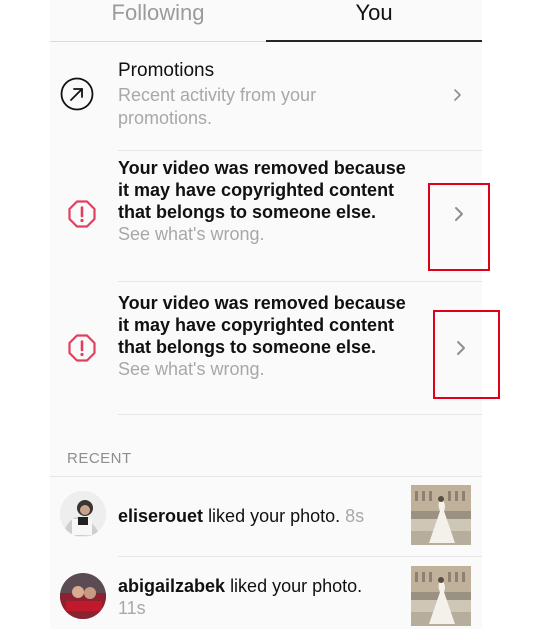 The width and height of the screenshot is (560, 629). I want to click on chevron-right-icon, so click(457, 95).